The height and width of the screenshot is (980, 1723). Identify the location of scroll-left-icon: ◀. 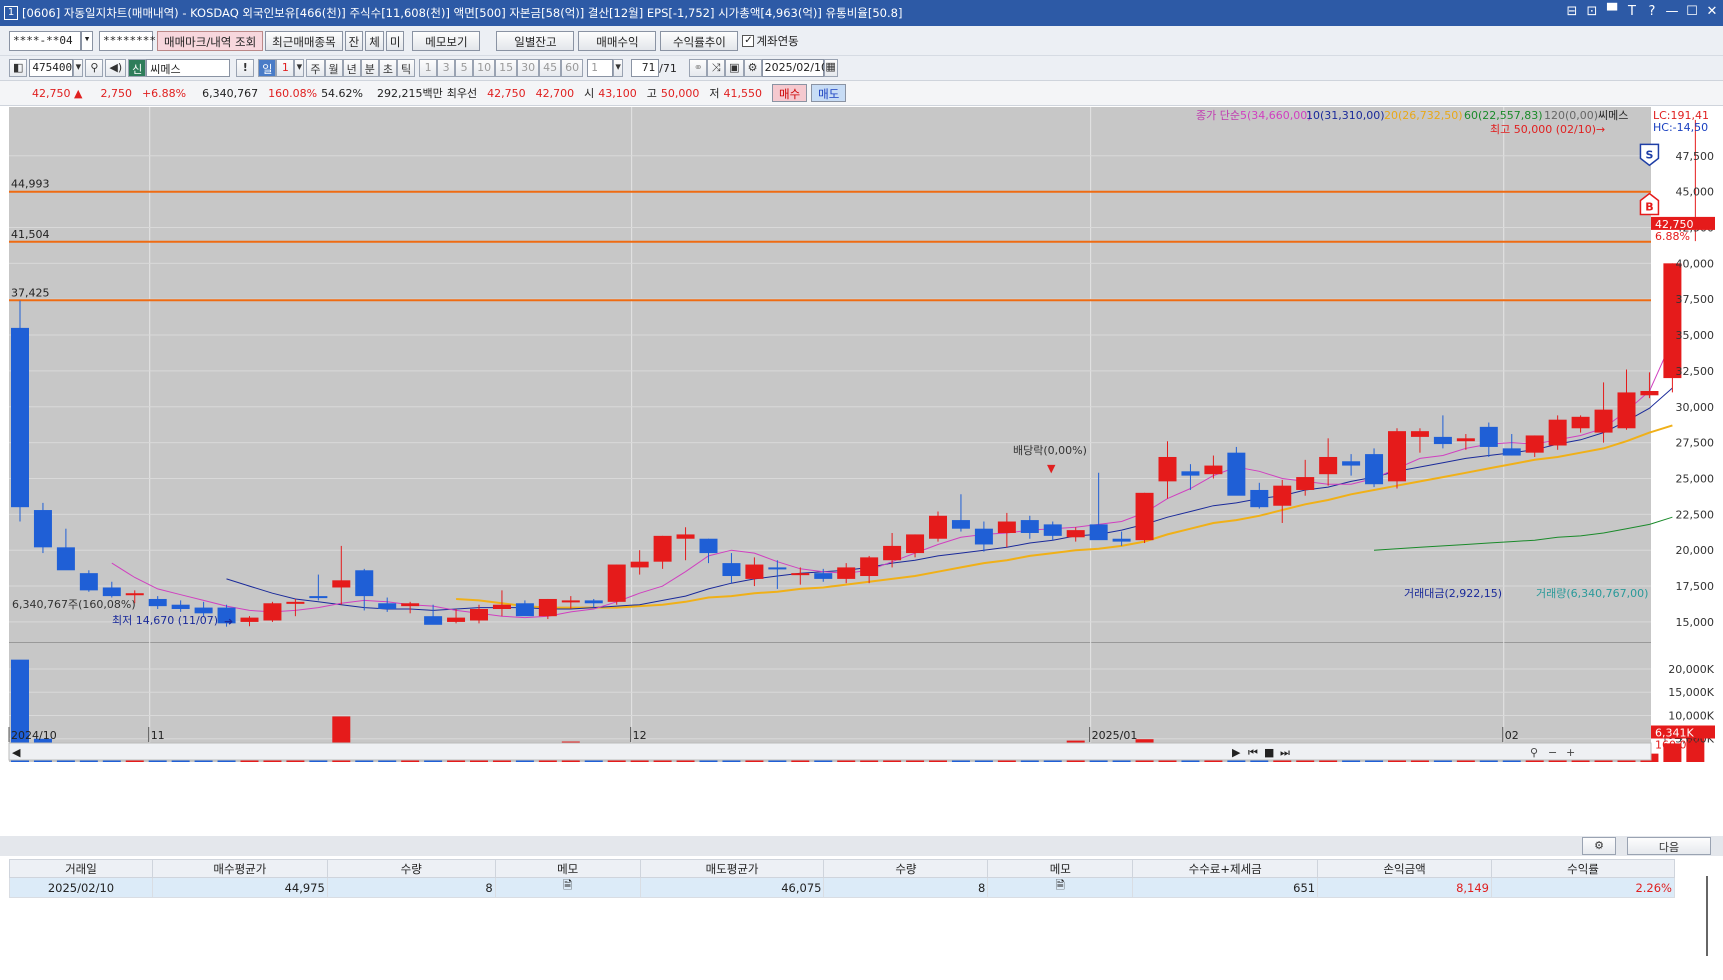
(16, 752).